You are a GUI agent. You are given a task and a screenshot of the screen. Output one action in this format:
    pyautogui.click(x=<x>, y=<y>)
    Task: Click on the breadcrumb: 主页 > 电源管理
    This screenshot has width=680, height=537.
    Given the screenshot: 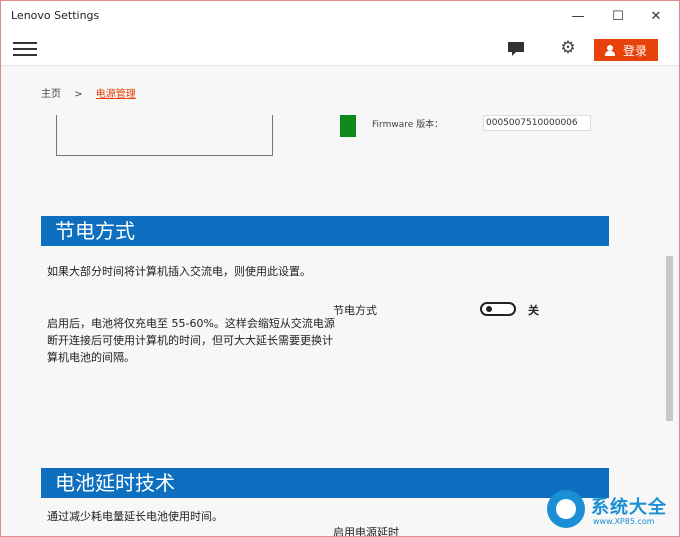 What is the action you would take?
    pyautogui.click(x=88, y=92)
    